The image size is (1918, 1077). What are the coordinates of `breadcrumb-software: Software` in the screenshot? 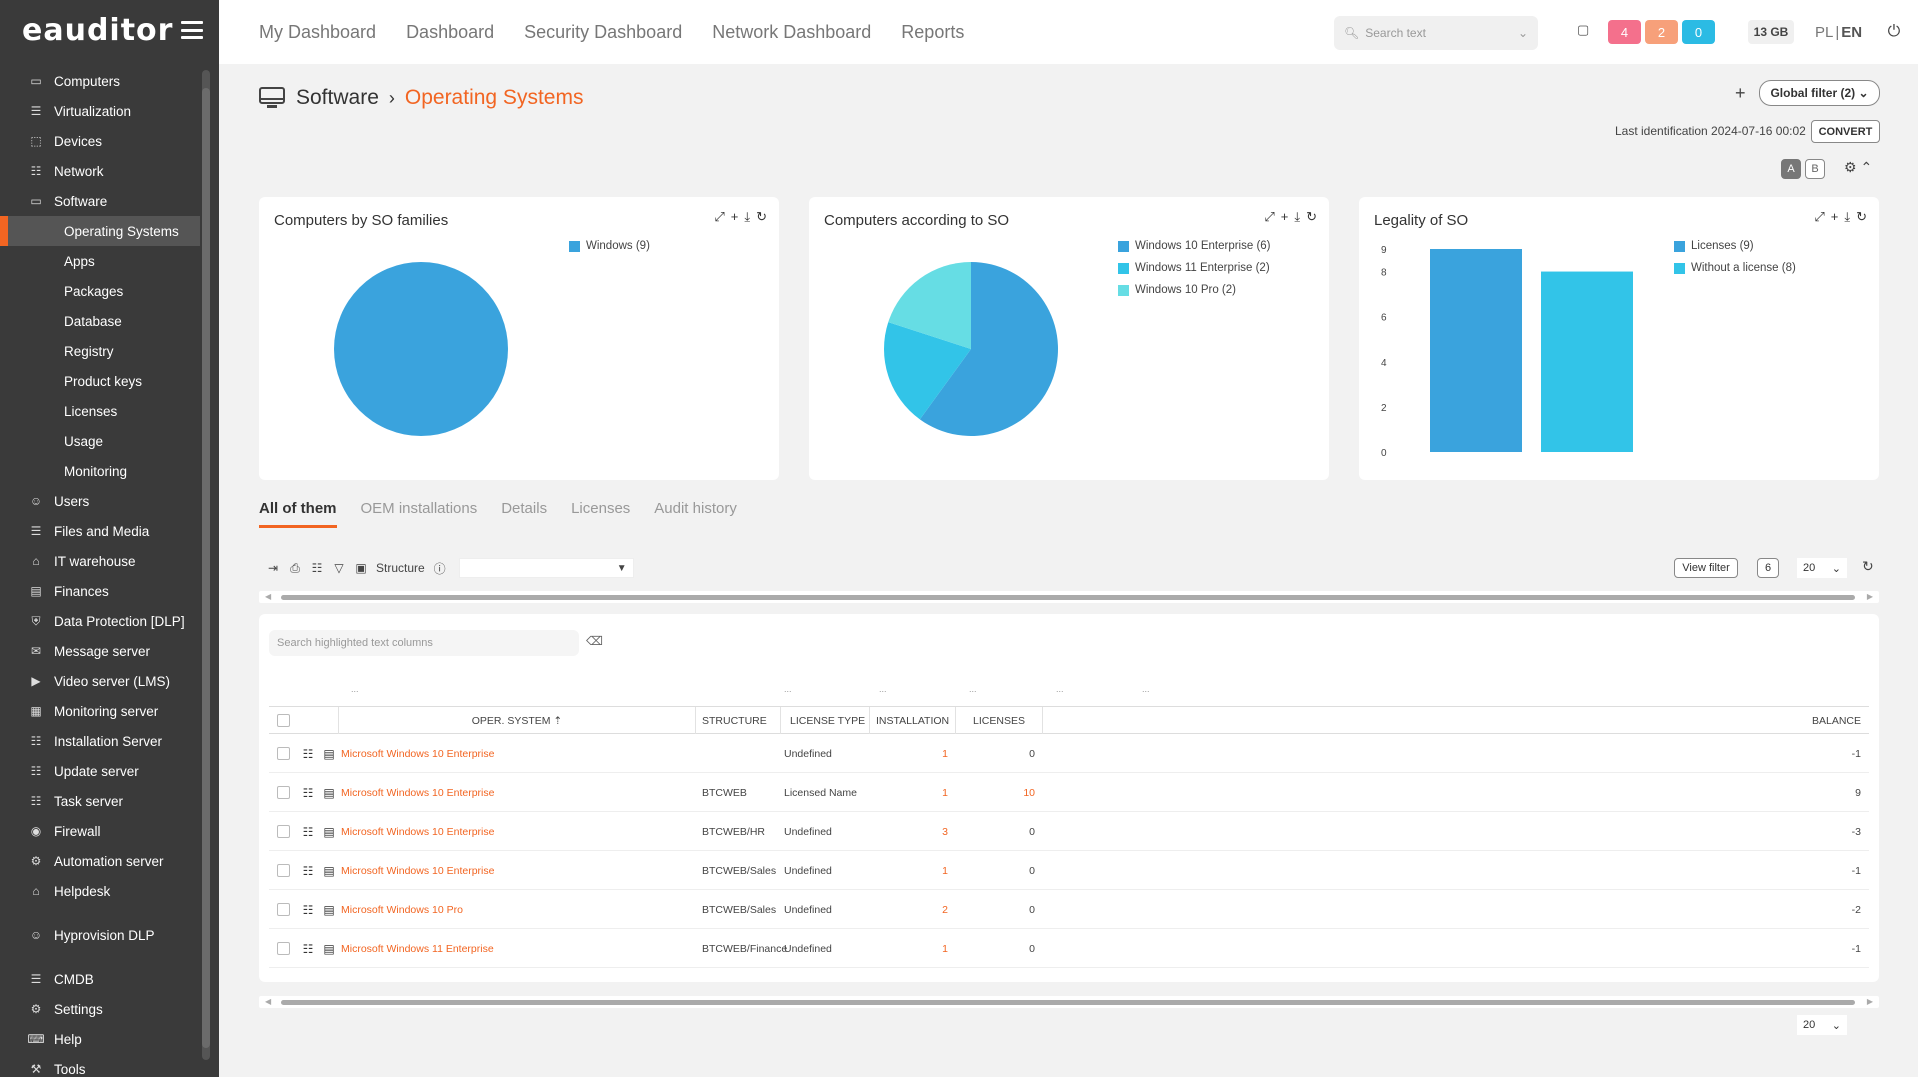 It's located at (337, 98).